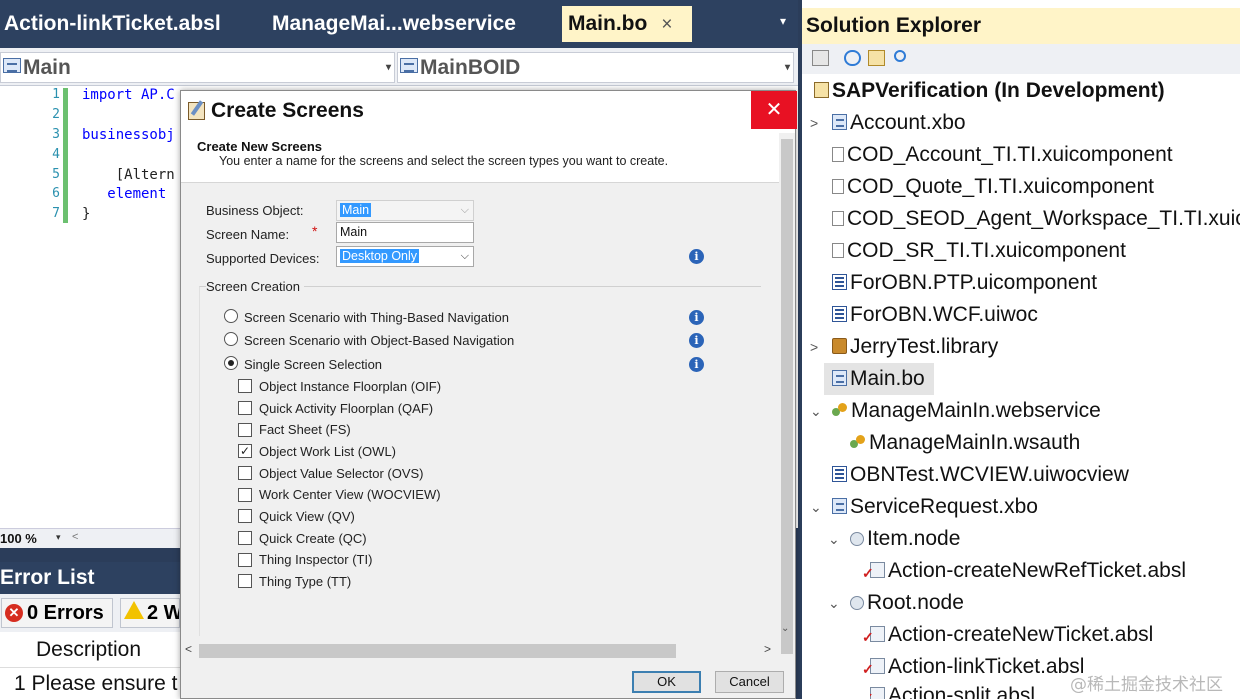 This screenshot has width=1240, height=699. What do you see at coordinates (935, 315) in the screenshot?
I see `tree-item-forobn-wcf: ForOBN.WCF.uiwoc` at bounding box center [935, 315].